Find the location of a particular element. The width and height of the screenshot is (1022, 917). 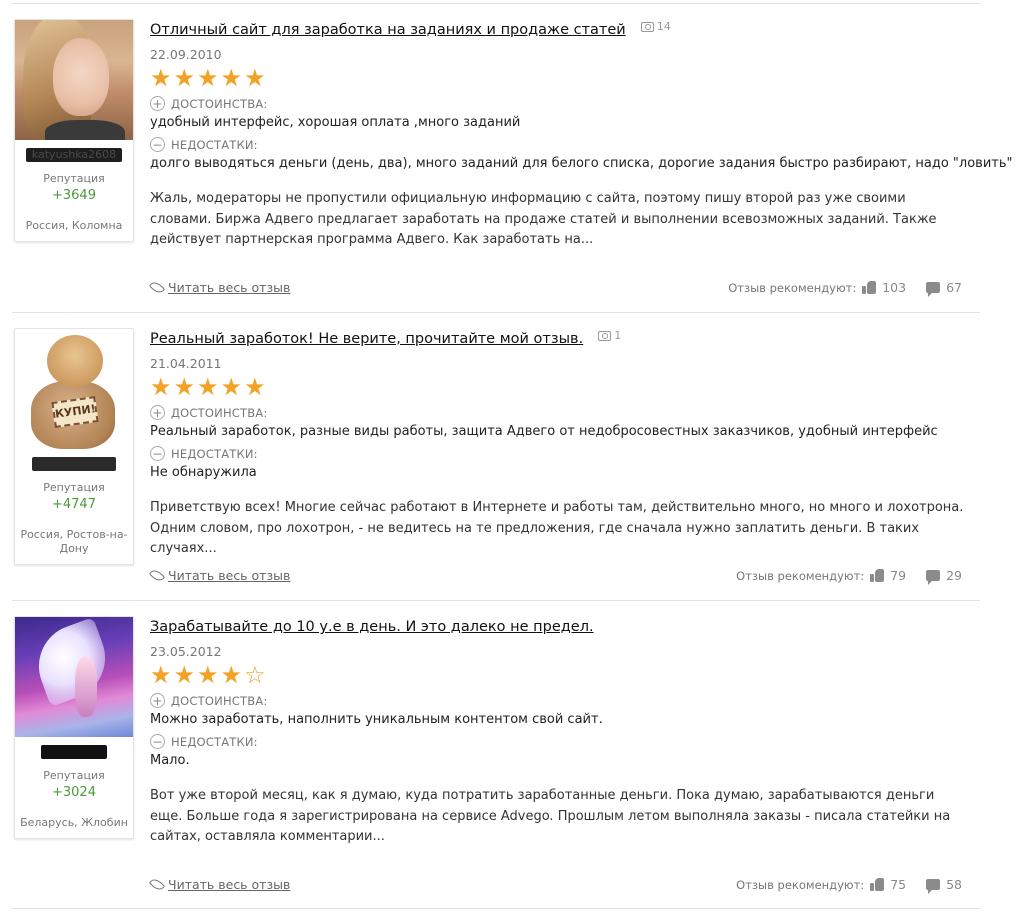

empty-star-icon: ☆ is located at coordinates (256, 675).